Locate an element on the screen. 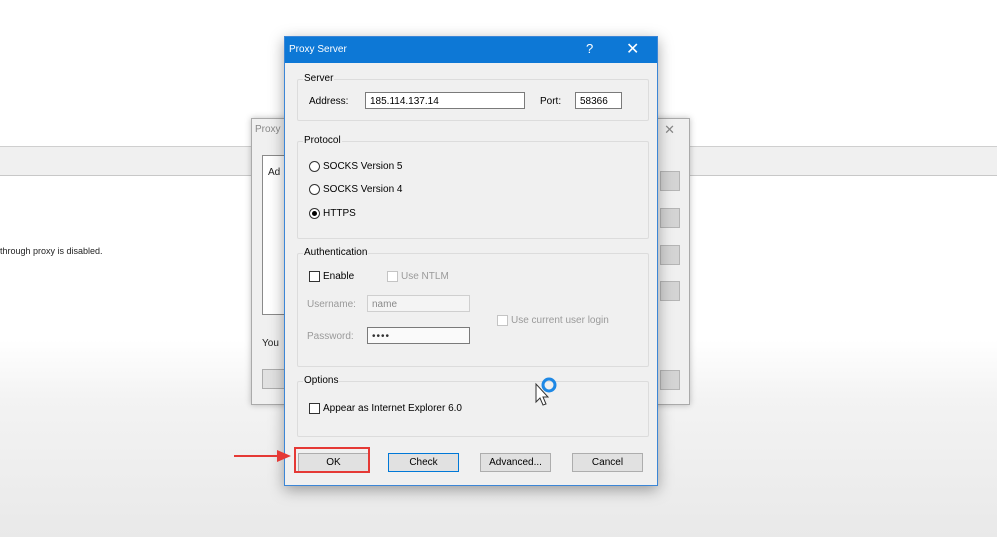  https-label: HTTPS is located at coordinates (339, 213).